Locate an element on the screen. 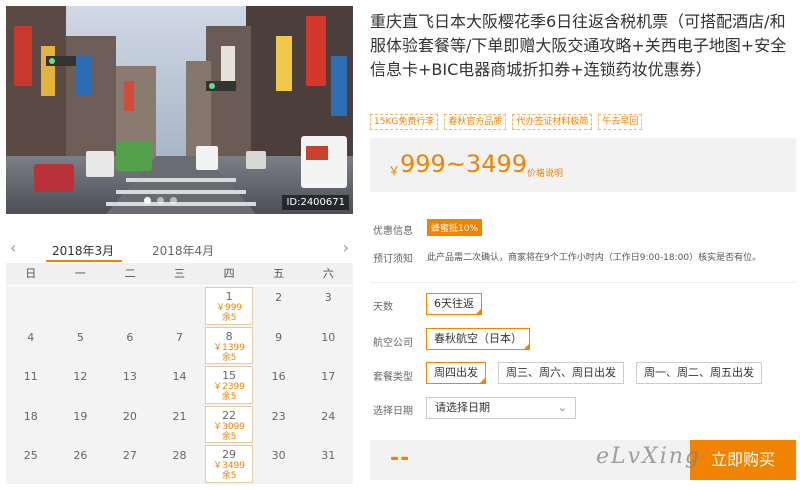 Image resolution: width=800 pixels, height=490 pixels. calendar-day: 11 is located at coordinates (31, 385).